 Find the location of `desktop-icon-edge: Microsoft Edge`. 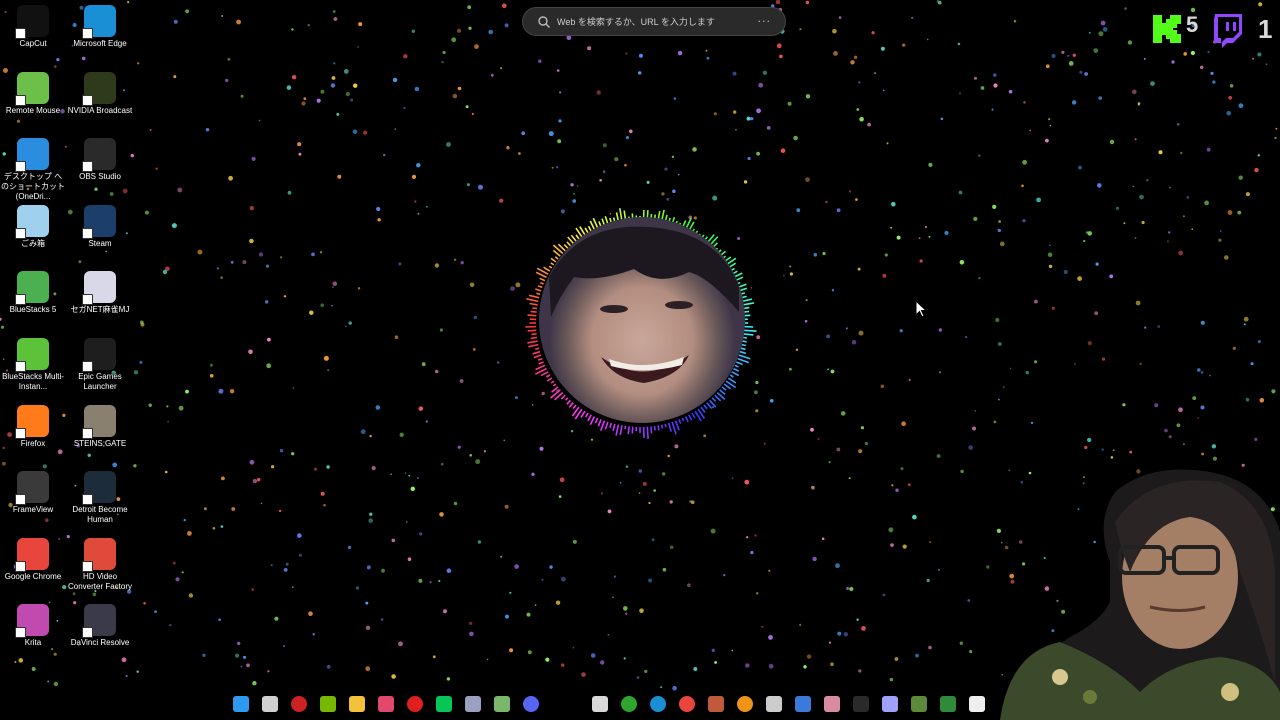

desktop-icon-edge: Microsoft Edge is located at coordinates (100, 27).